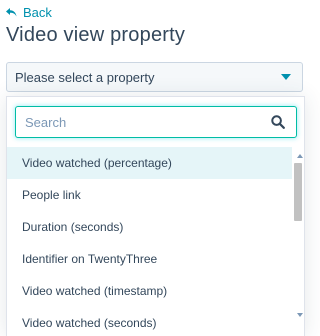 This screenshot has width=320, height=336. I want to click on back-label: Back, so click(37, 12).